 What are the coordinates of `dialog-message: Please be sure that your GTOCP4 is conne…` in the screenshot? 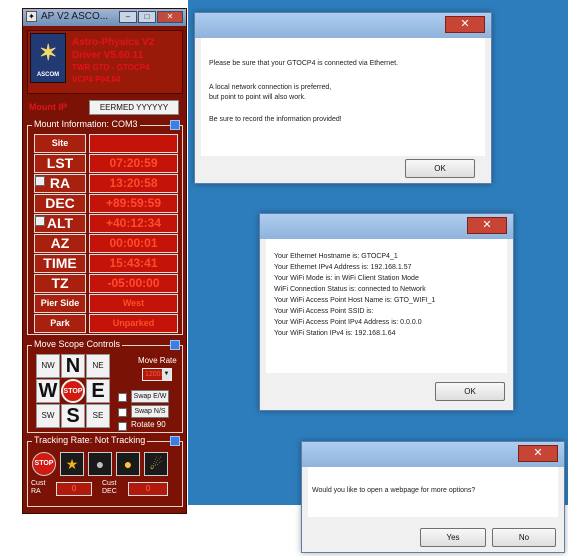 It's located at (303, 63).